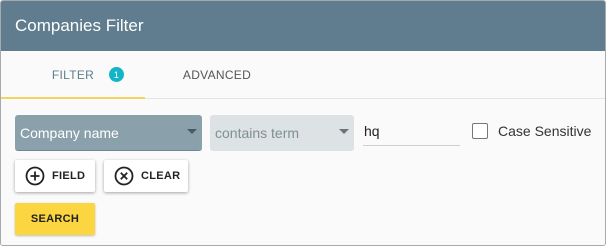  I want to click on clear-label: CLEAR, so click(161, 176).